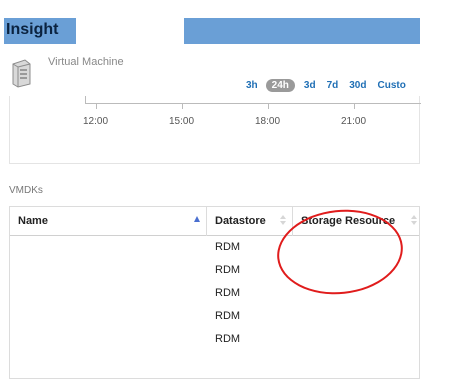 The width and height of the screenshot is (457, 388). What do you see at coordinates (310, 85) in the screenshot?
I see `range-3d-button: 3d` at bounding box center [310, 85].